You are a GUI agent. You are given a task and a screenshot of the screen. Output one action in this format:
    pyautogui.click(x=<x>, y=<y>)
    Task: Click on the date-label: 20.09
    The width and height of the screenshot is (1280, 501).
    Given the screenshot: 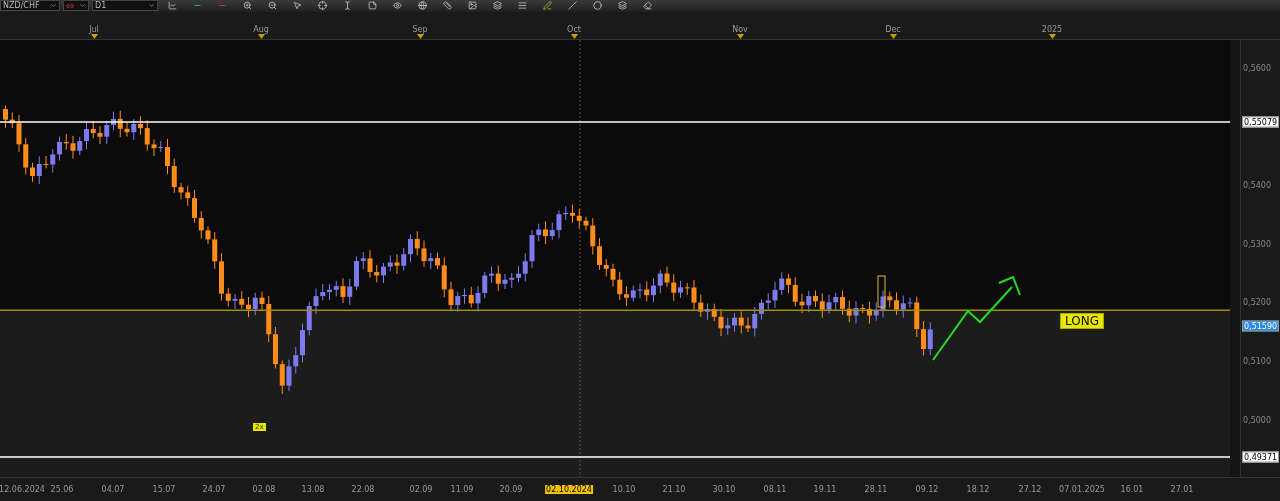 What is the action you would take?
    pyautogui.click(x=511, y=489)
    